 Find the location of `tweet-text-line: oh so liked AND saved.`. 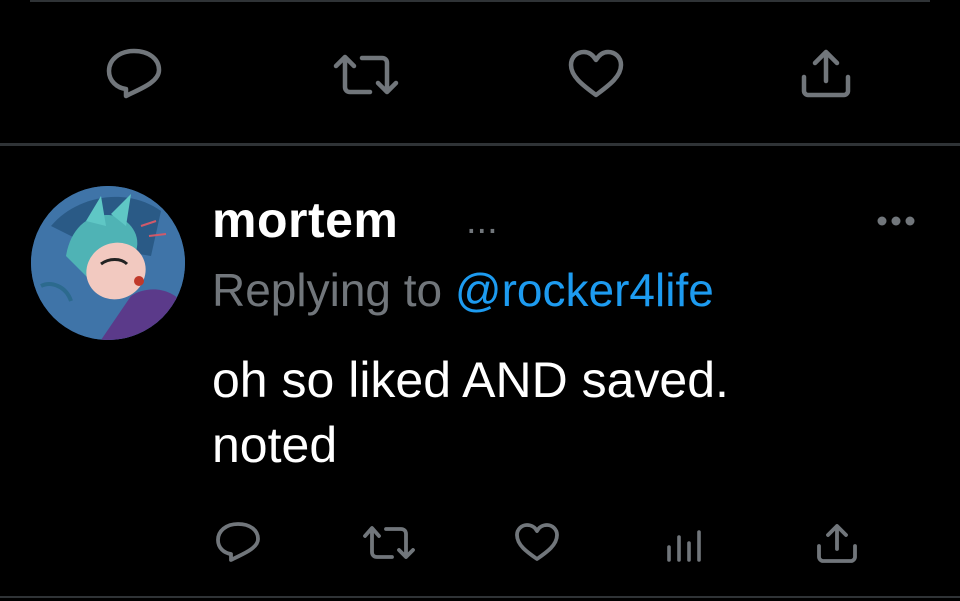

tweet-text-line: oh so liked AND saved. is located at coordinates (470, 380).